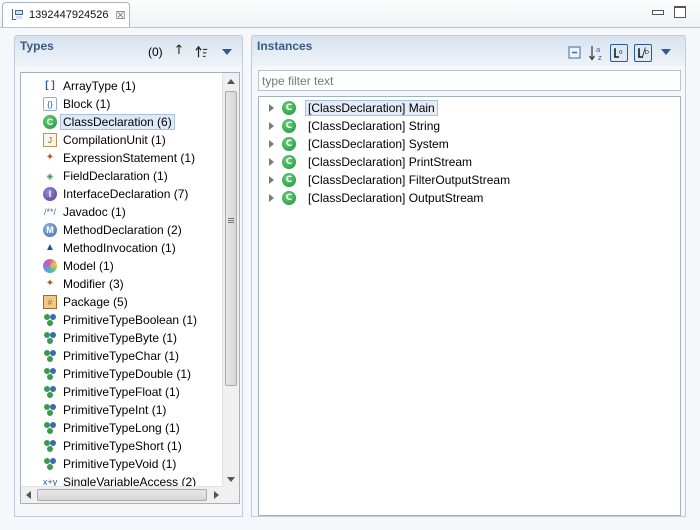 The height and width of the screenshot is (530, 700). Describe the element at coordinates (109, 464) in the screenshot. I see `types-list-item: PrimitiveTypeVoid (1)` at that location.